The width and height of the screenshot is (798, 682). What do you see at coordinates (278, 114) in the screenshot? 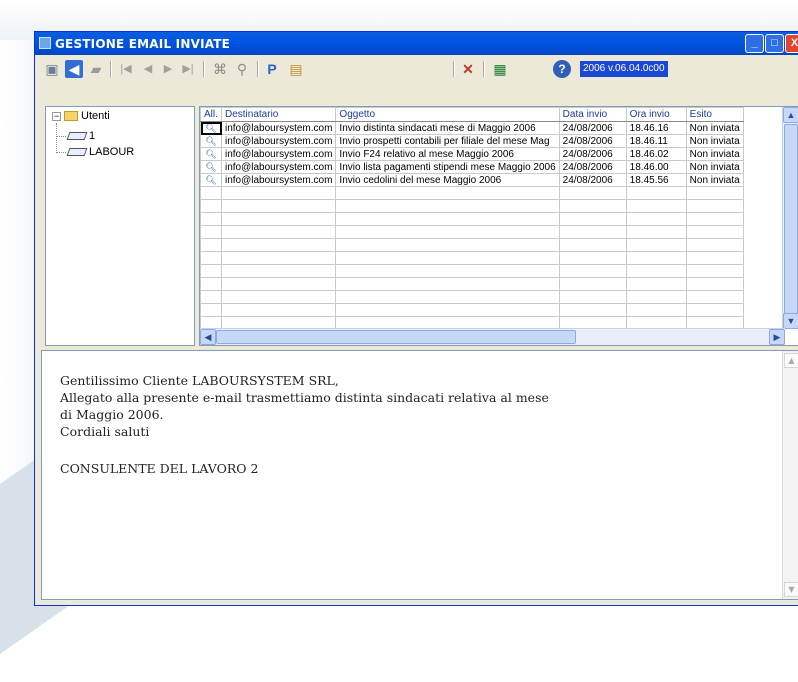
I see `column-header-destinatario: Destinatario` at bounding box center [278, 114].